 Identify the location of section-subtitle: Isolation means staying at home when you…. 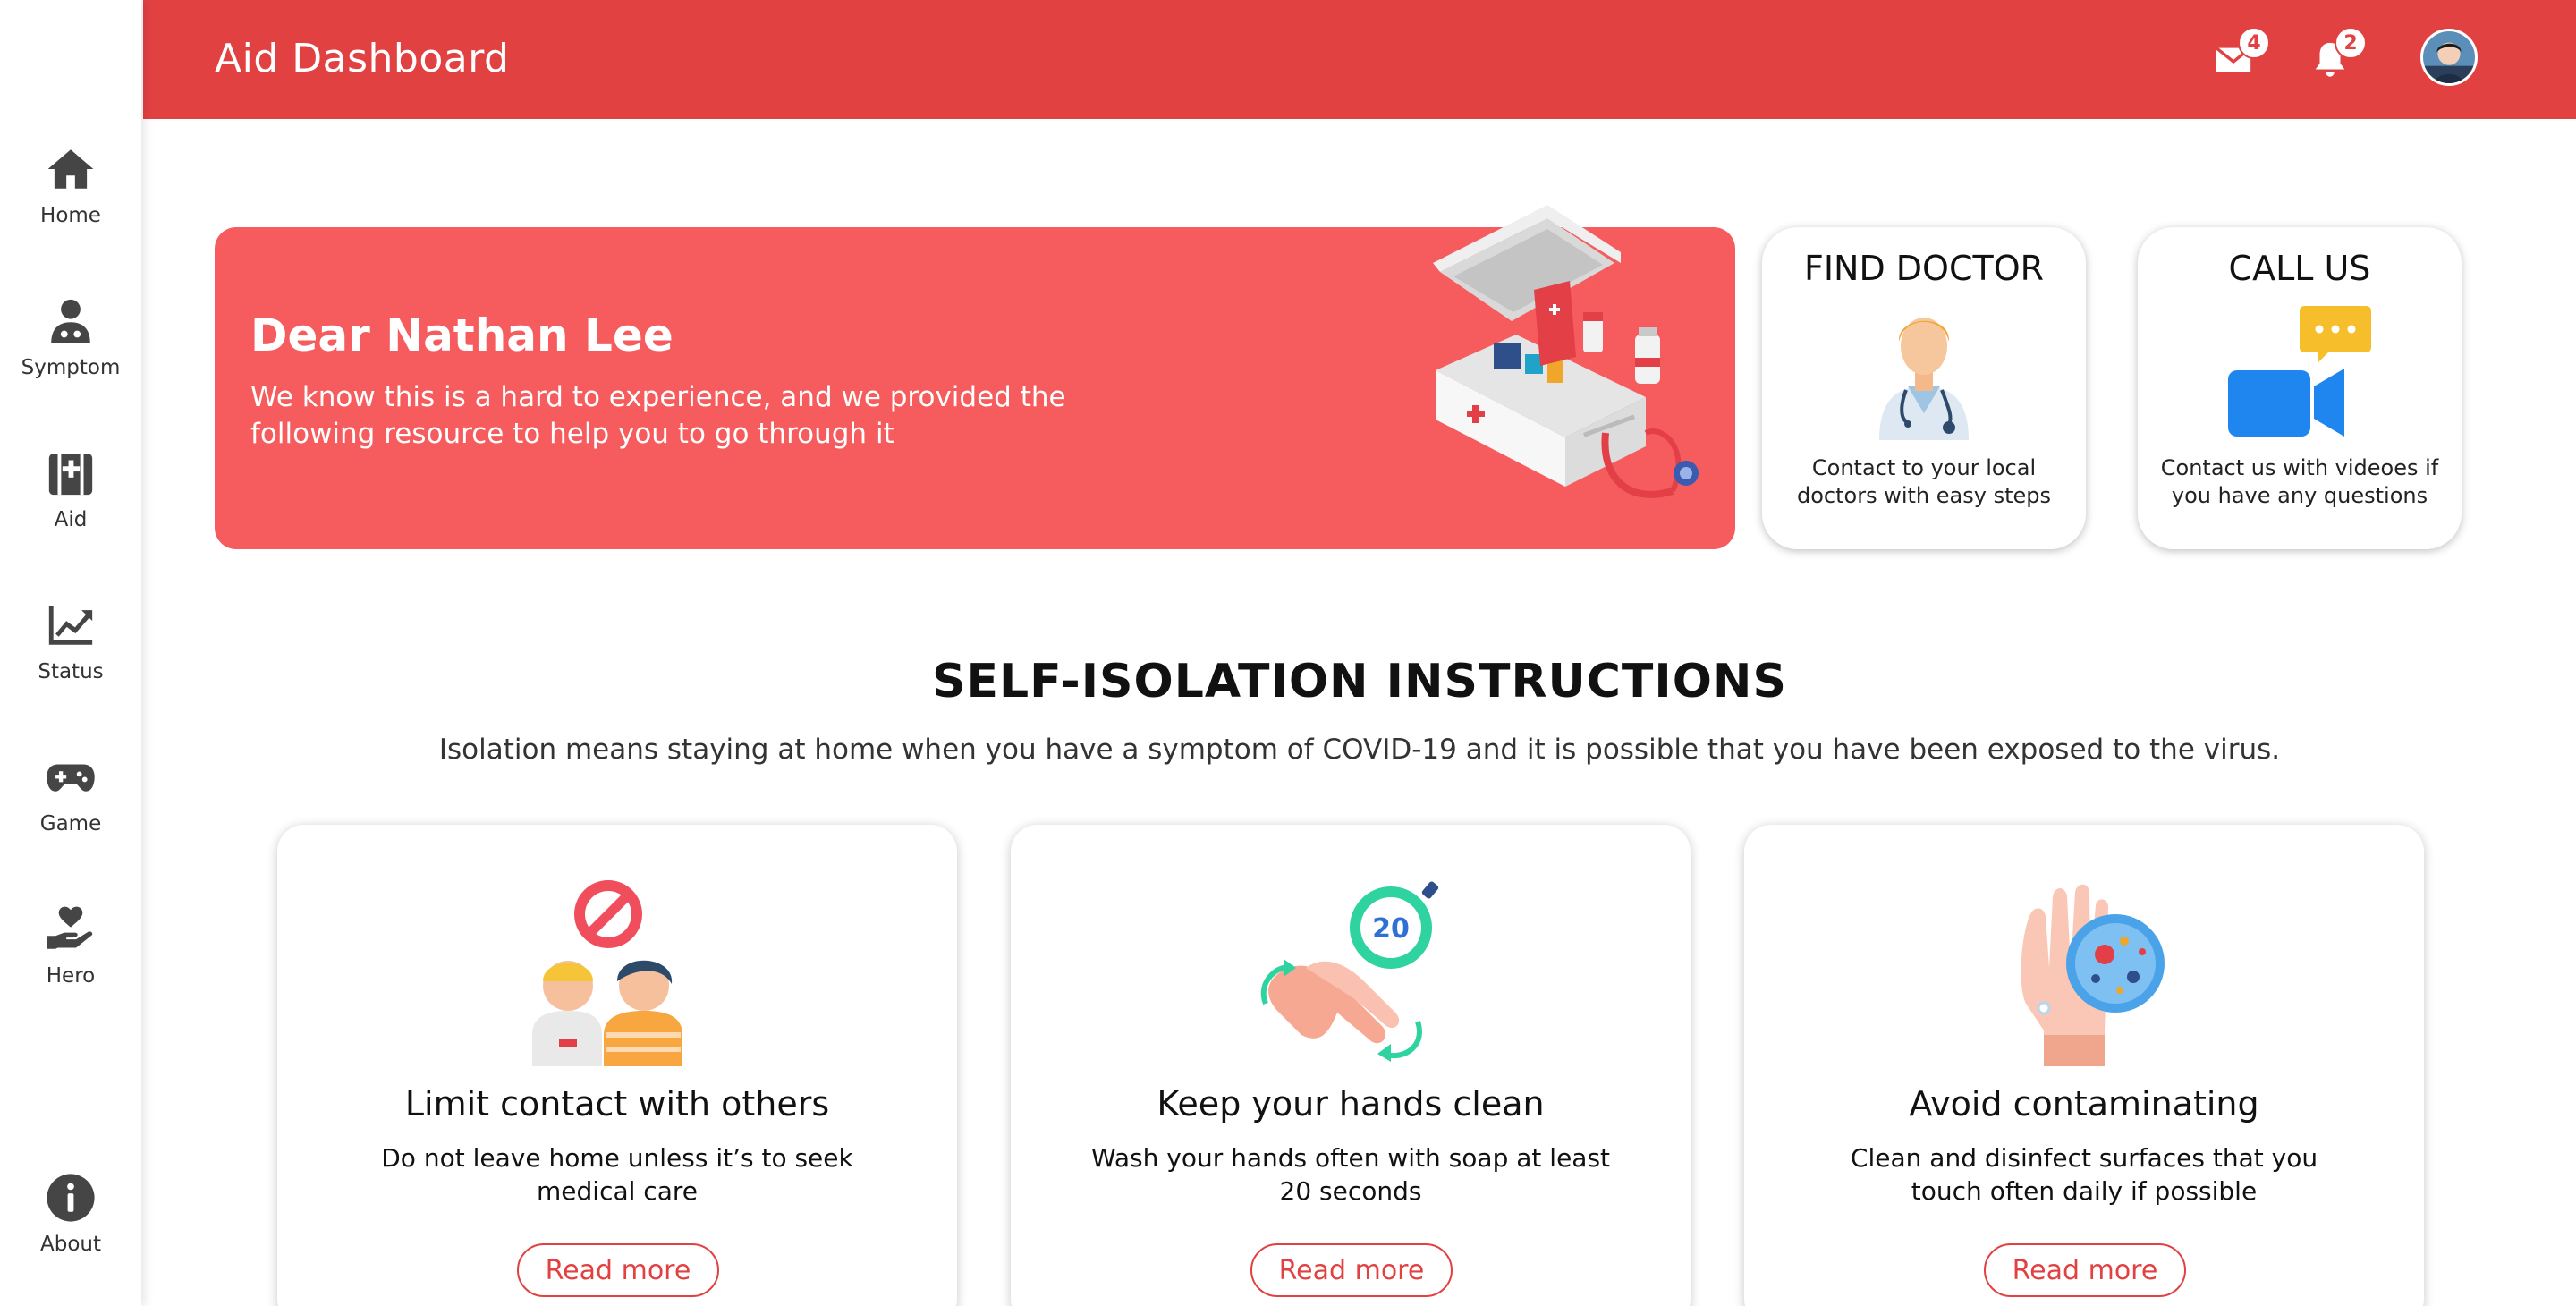
(1359, 750).